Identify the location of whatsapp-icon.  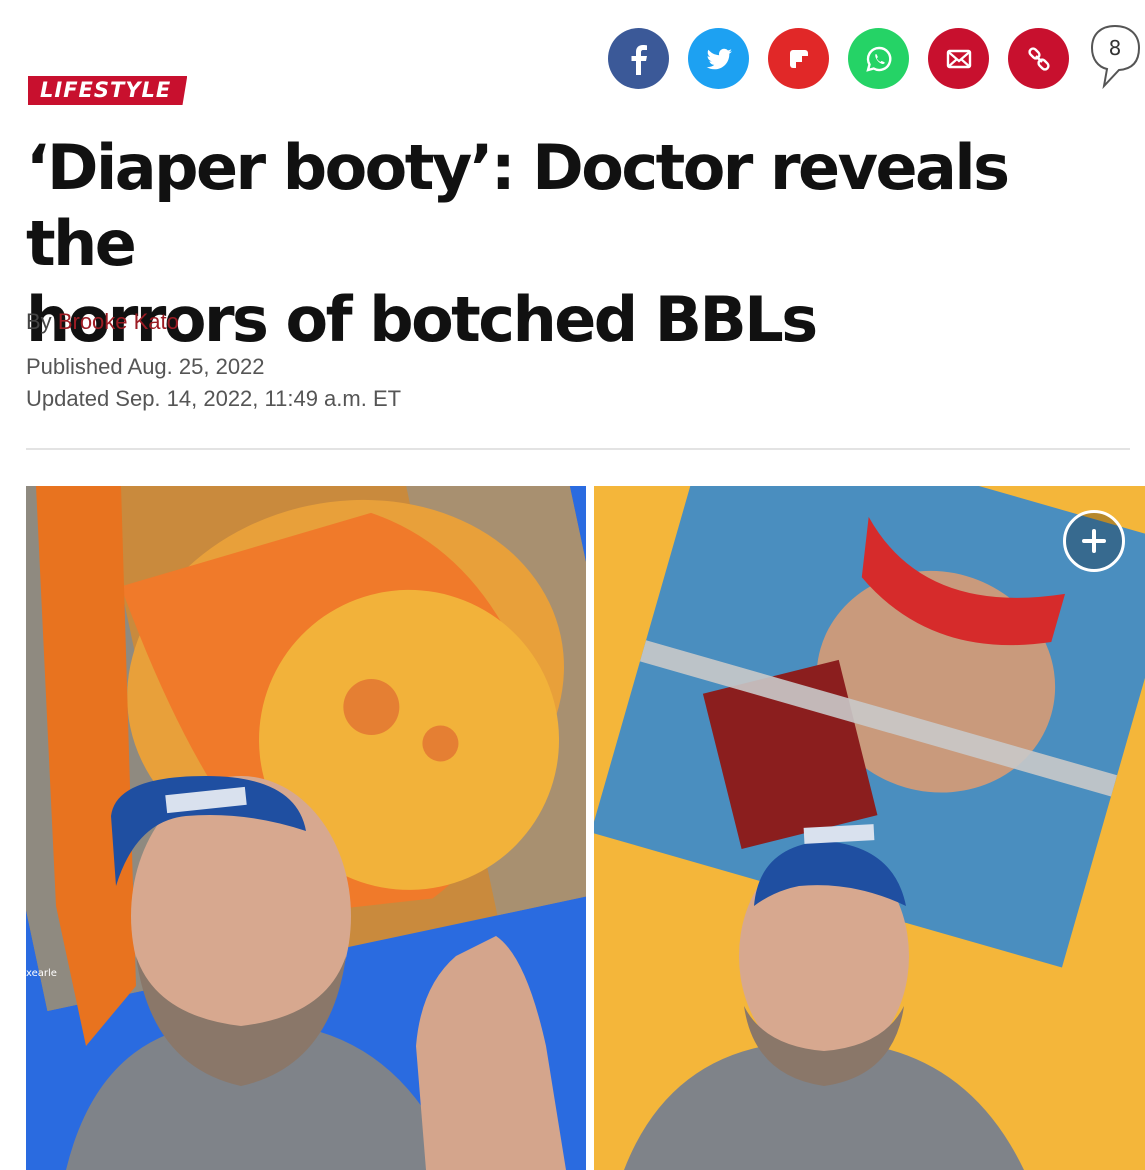
(878, 59).